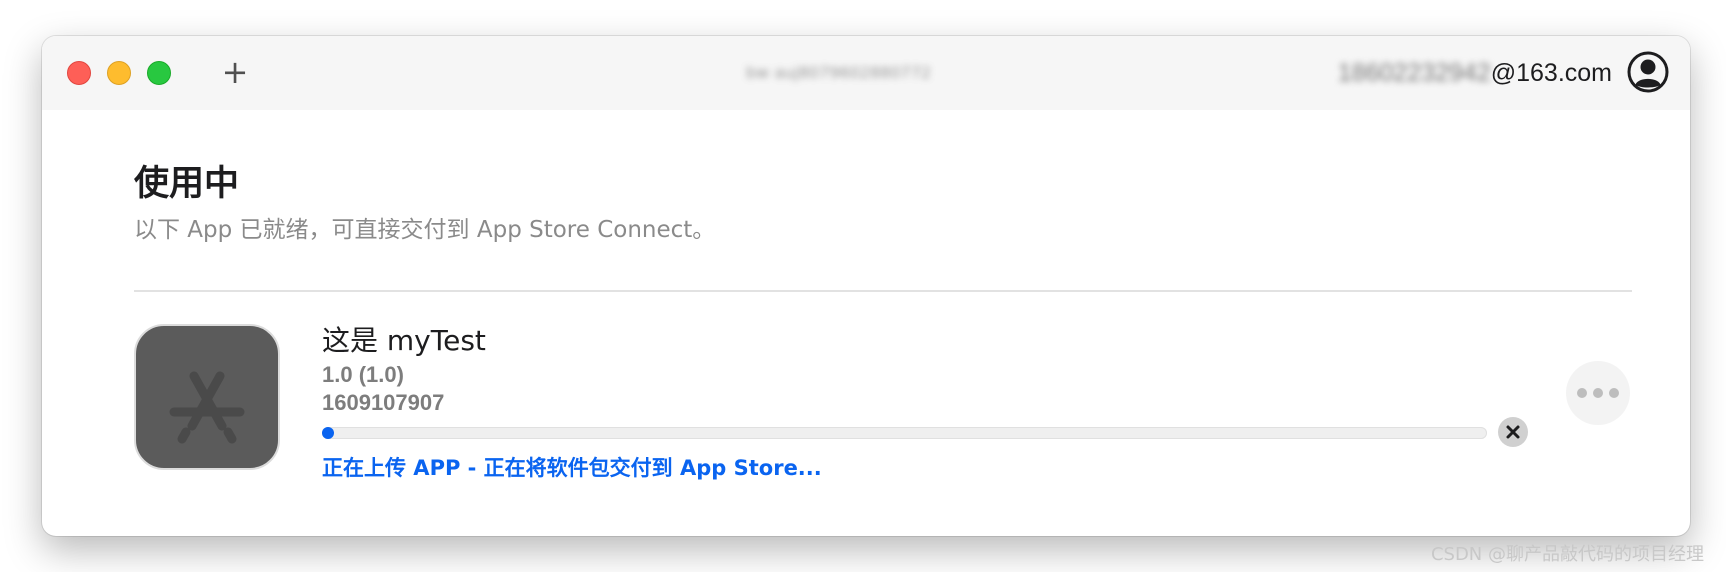  What do you see at coordinates (159, 73) in the screenshot?
I see `maximize-window-icon` at bounding box center [159, 73].